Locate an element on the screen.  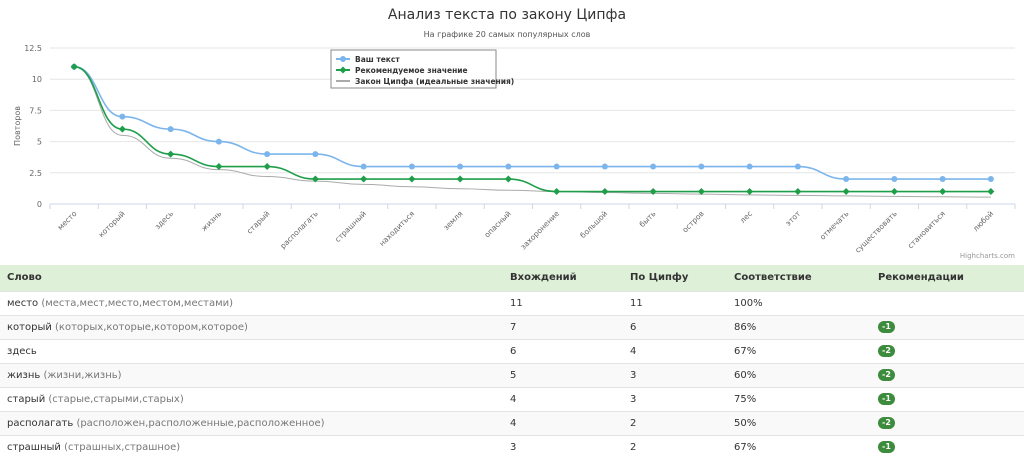
x-tick-label: располагать is located at coordinates (298, 229).